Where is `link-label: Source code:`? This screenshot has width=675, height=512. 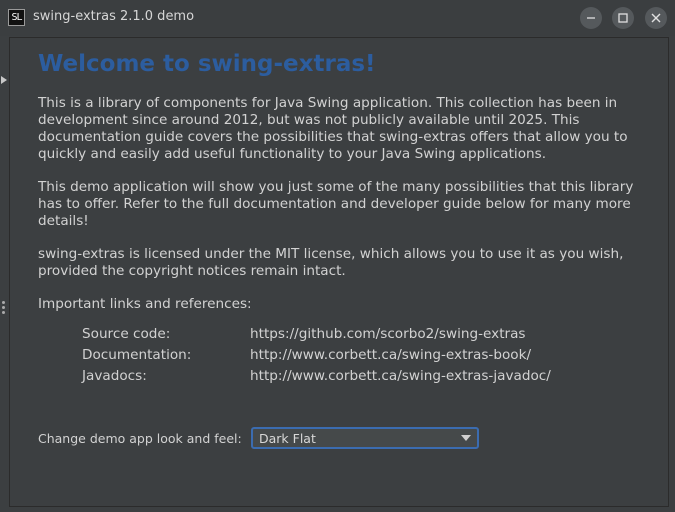
link-label: Source code: is located at coordinates (126, 334).